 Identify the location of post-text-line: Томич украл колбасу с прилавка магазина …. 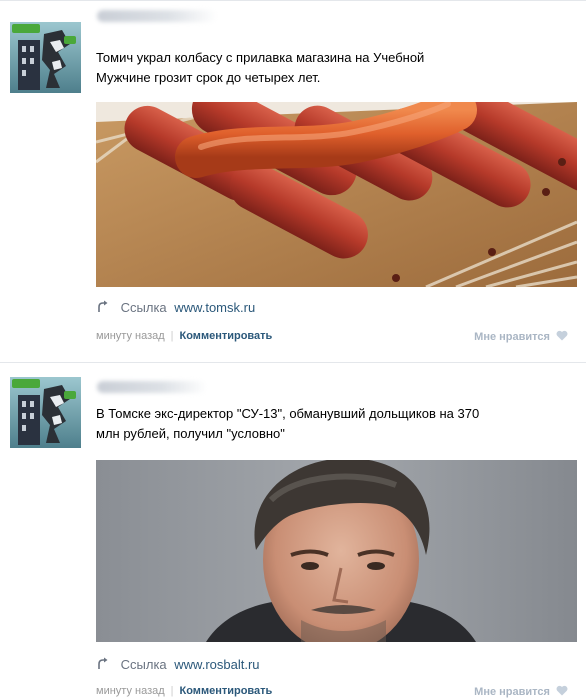
(260, 57).